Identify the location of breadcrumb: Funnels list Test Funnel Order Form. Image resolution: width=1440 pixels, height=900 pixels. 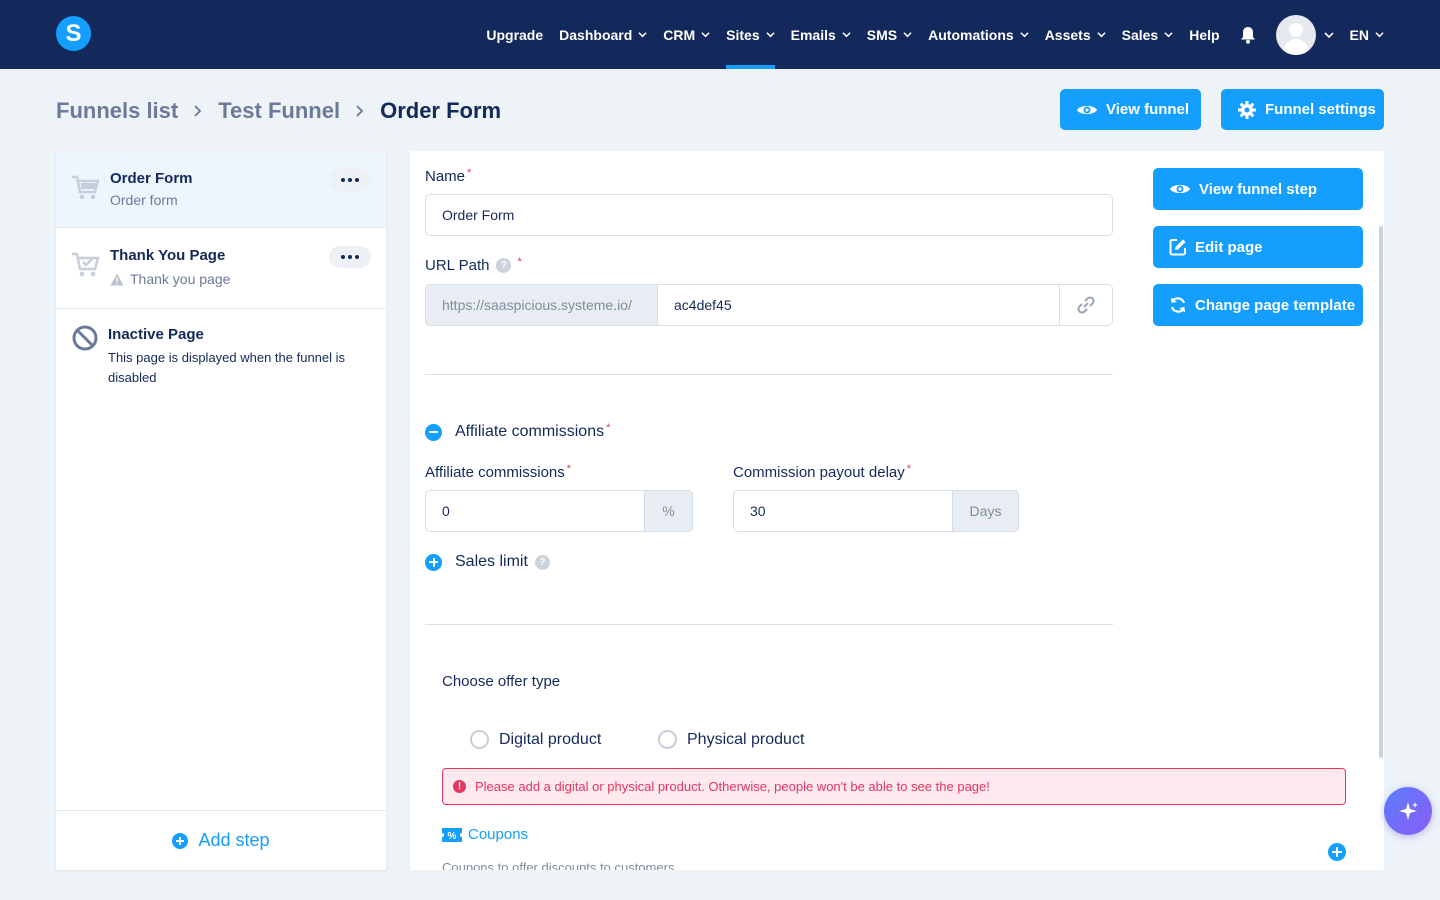
(278, 111).